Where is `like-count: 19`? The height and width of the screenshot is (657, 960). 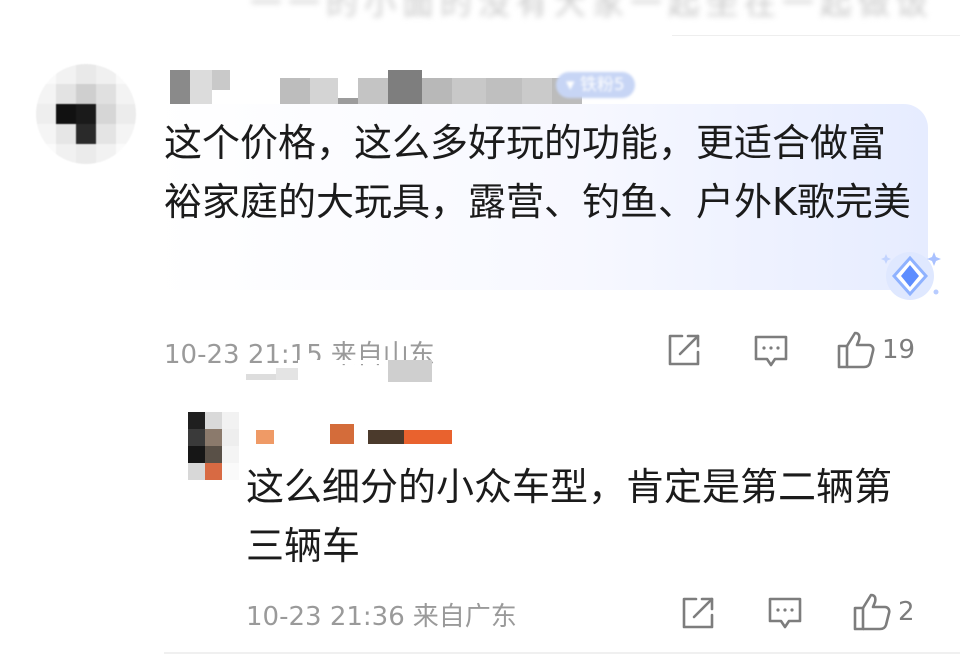 like-count: 19 is located at coordinates (899, 350).